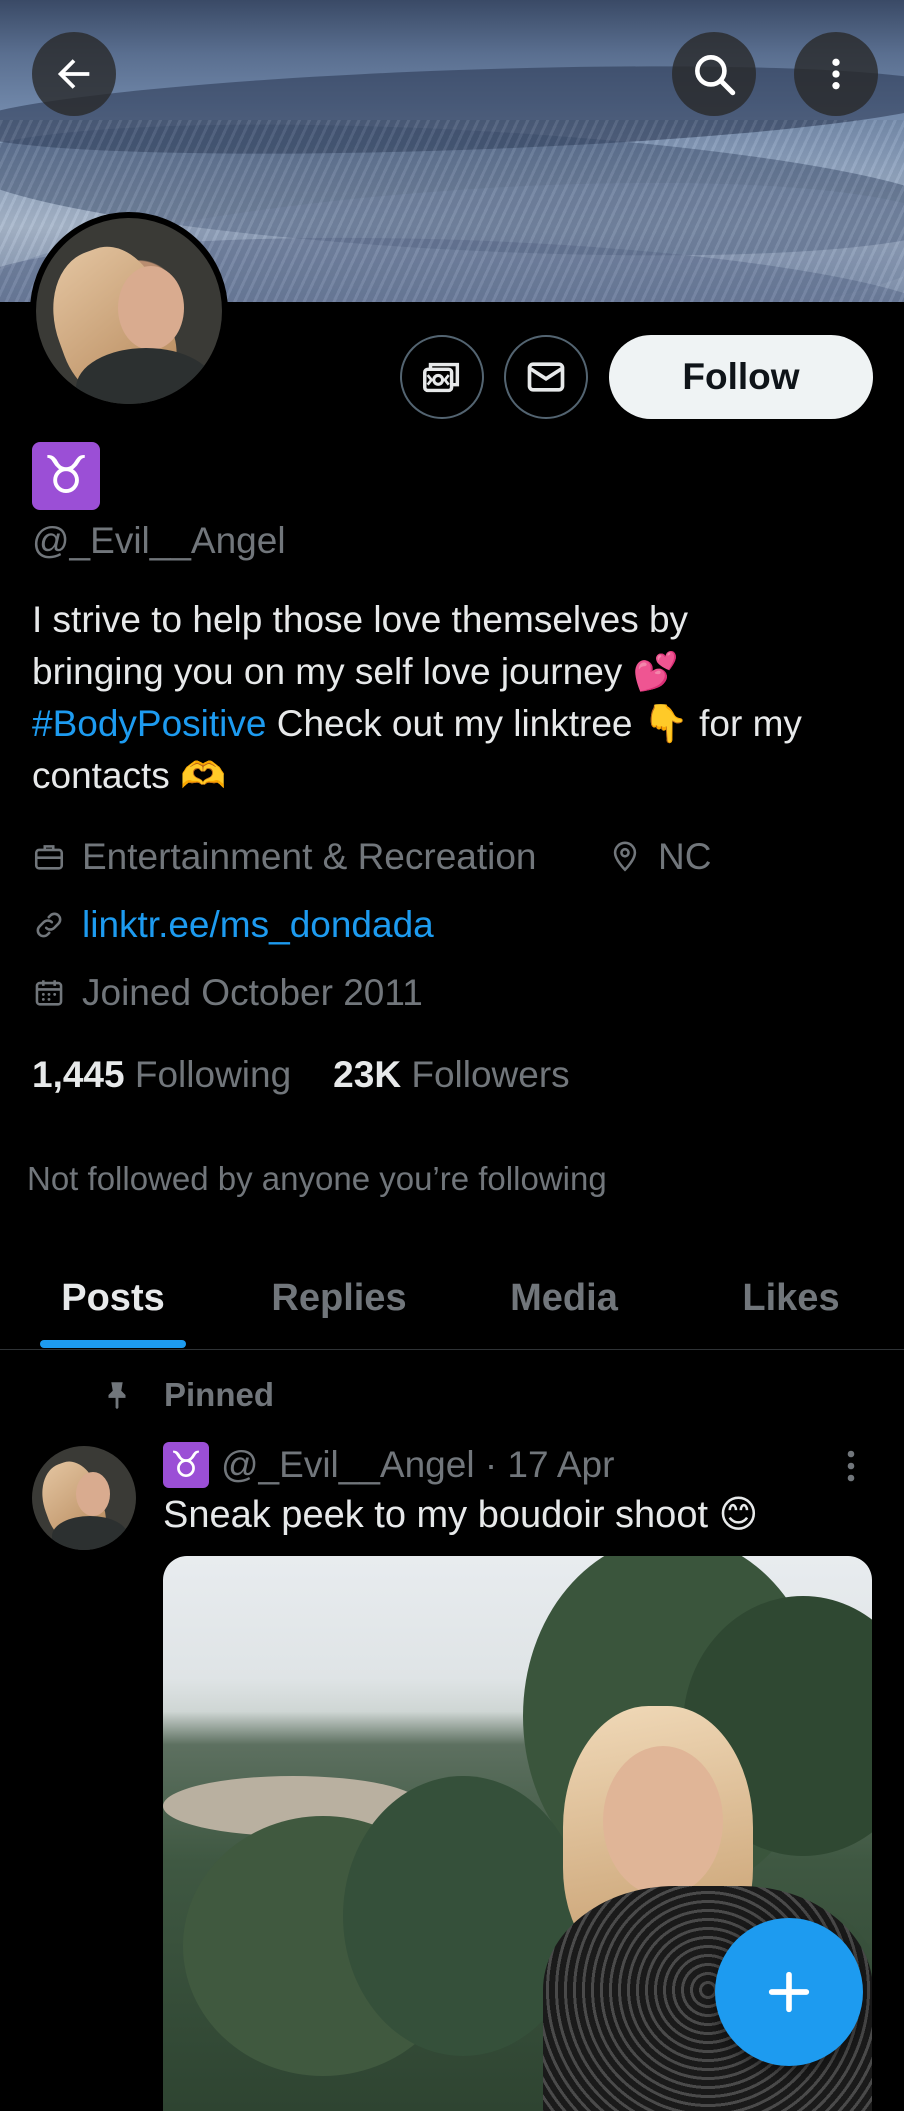 This screenshot has width=904, height=2111. I want to click on message-button, so click(546, 377).